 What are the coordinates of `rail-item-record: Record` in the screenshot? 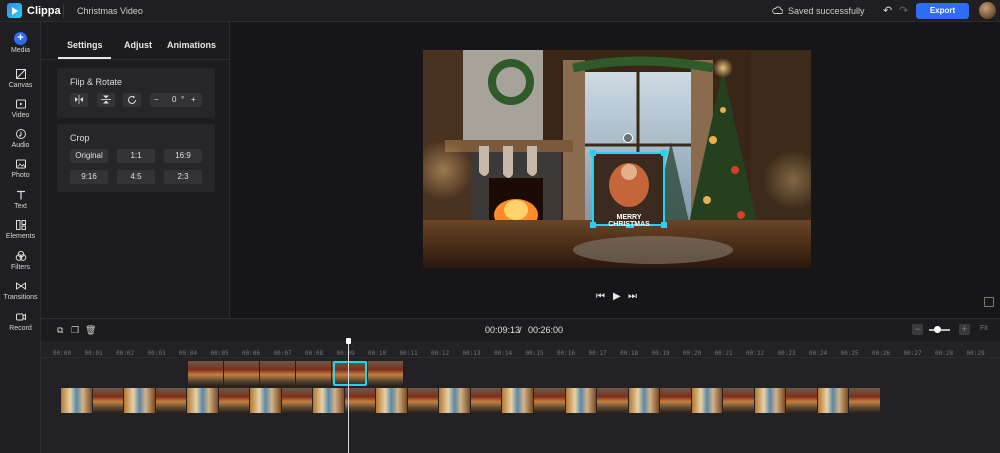 It's located at (20, 325).